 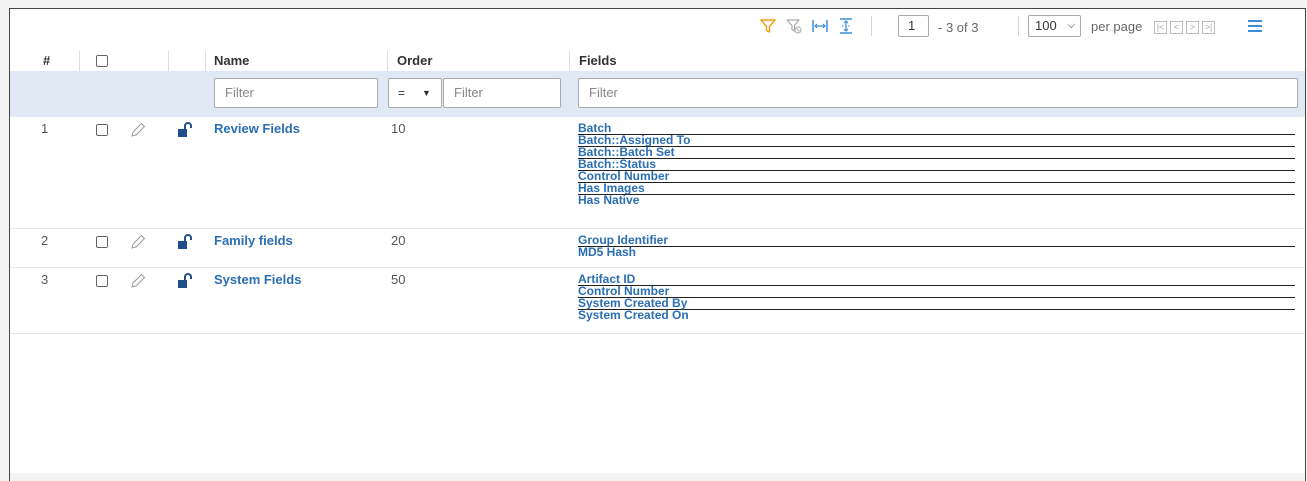 I want to click on row-fields-list: Group Identifier MD5 Hash, so click(x=936, y=246).